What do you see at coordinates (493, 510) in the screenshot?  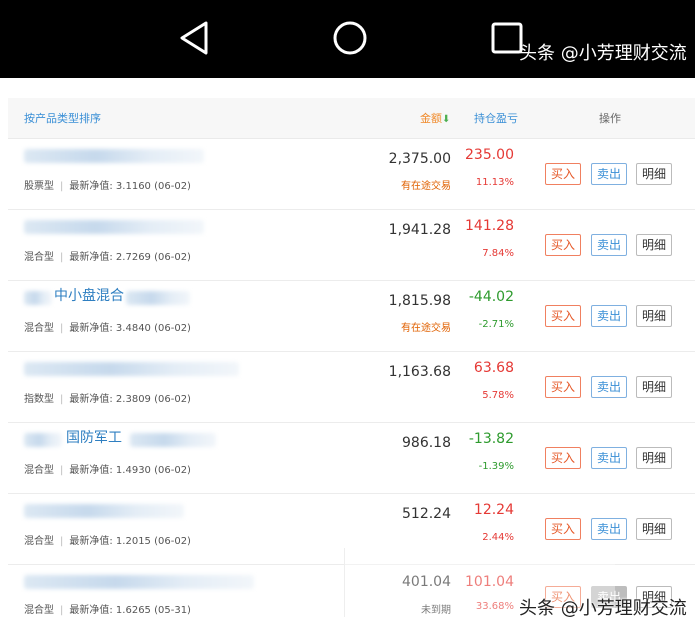 I see `holding-profit: 12.24` at bounding box center [493, 510].